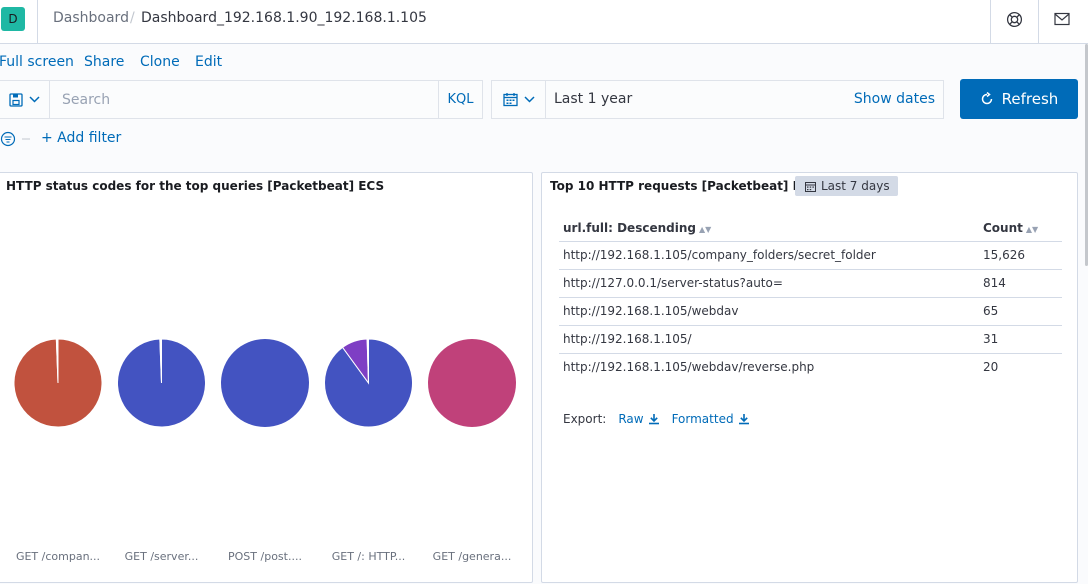 The image size is (1088, 584). Describe the element at coordinates (81, 138) in the screenshot. I see `add-filter-button: + Add filter` at that location.